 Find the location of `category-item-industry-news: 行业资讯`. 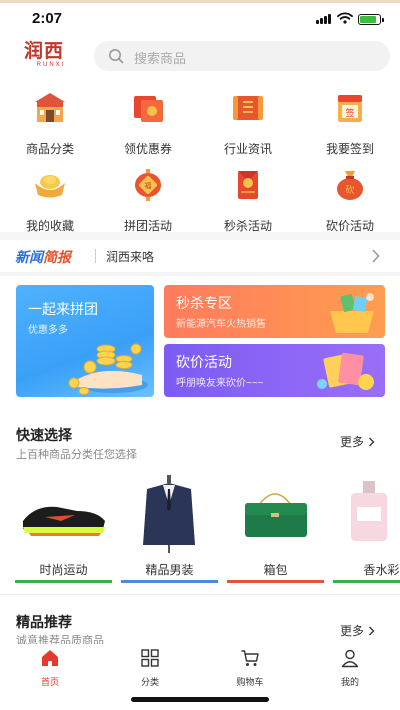

category-item-industry-news: 行业资讯 is located at coordinates (248, 123).